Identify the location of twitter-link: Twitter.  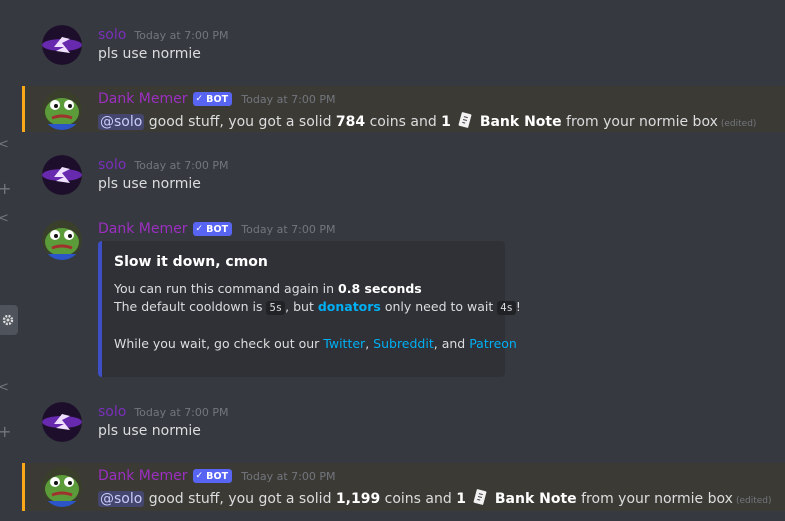
(344, 343).